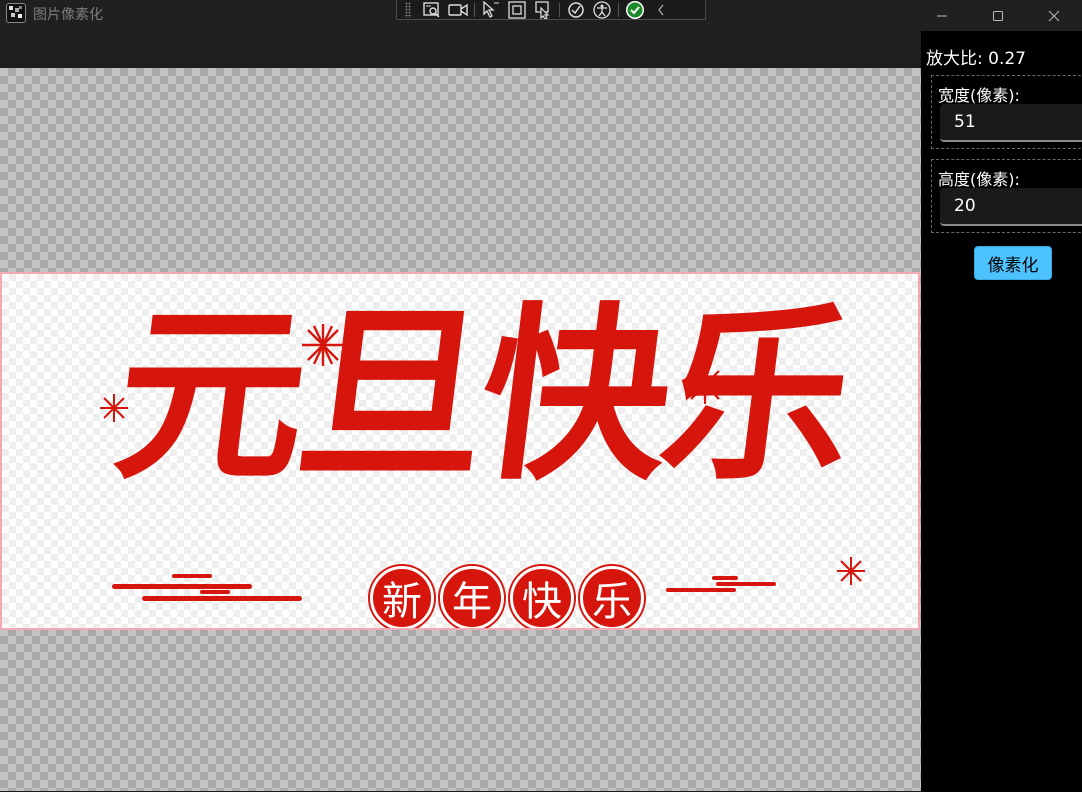  I want to click on xaml-debug-toolbar, so click(551, 10).